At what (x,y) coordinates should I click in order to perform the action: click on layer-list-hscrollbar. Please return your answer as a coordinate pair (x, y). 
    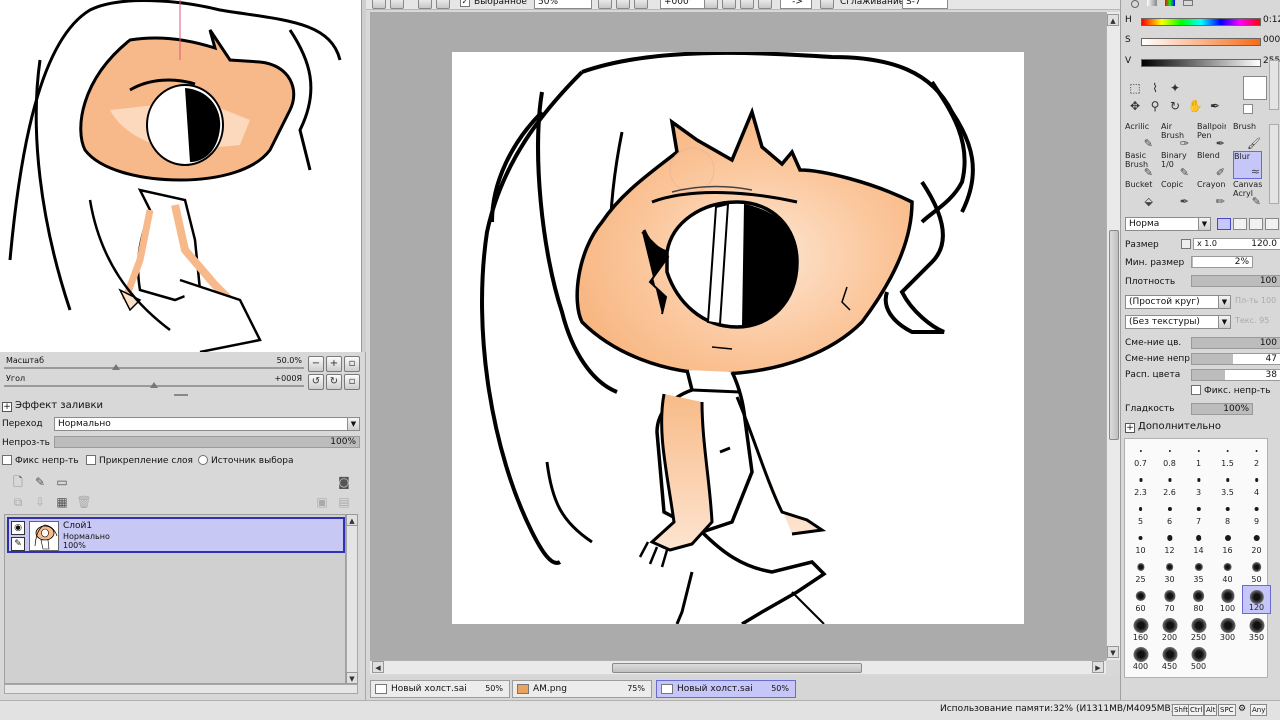
    Looking at the image, I should click on (181, 689).